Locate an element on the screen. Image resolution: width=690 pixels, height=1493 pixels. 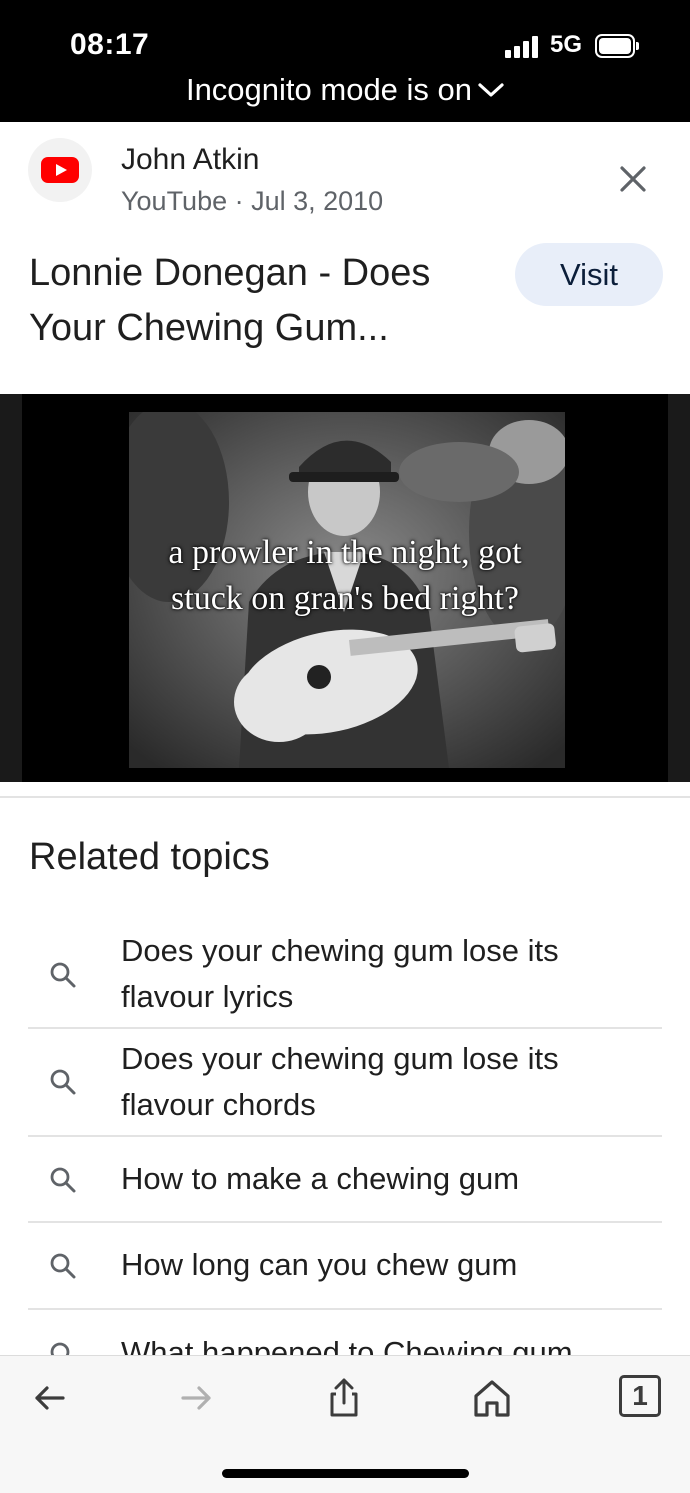
share-icon is located at coordinates (344, 1398).